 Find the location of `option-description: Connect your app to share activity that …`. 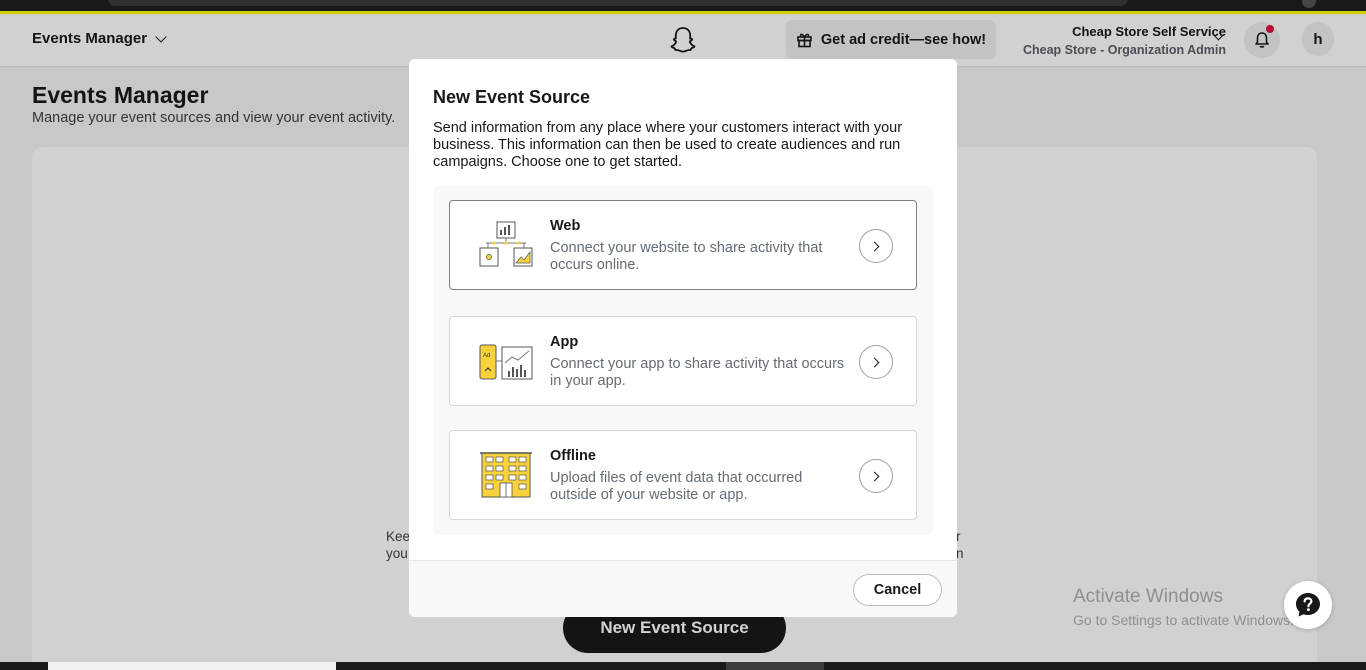

option-description: Connect your app to share activity that … is located at coordinates (697, 372).